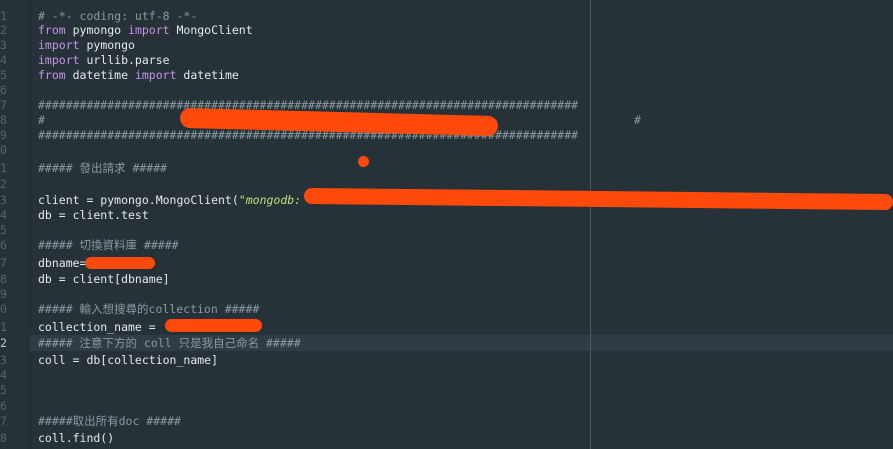  What do you see at coordinates (62, 263) in the screenshot?
I see `code-line-17: dbname=` at bounding box center [62, 263].